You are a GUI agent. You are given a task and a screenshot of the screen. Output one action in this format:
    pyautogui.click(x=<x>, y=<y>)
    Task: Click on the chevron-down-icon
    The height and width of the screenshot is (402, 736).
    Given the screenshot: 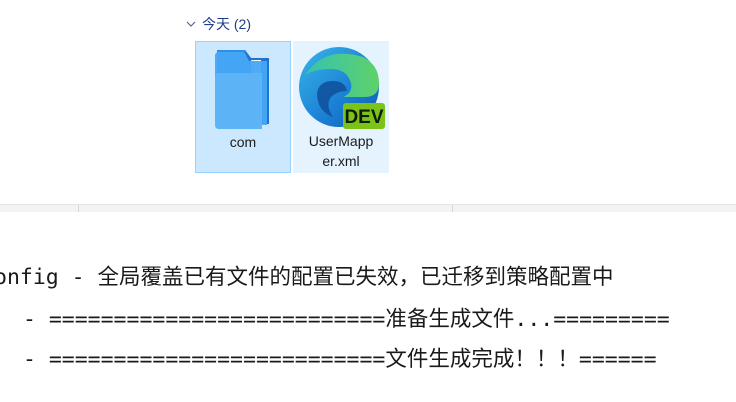 What is the action you would take?
    pyautogui.click(x=191, y=24)
    